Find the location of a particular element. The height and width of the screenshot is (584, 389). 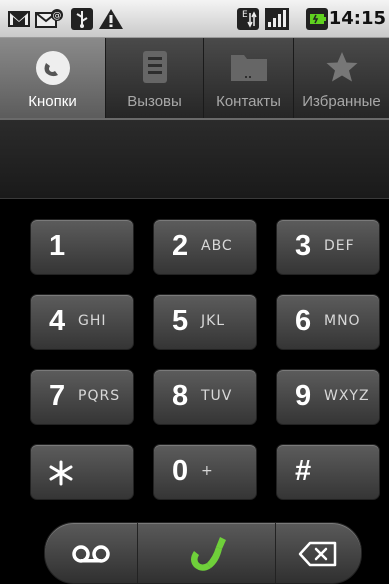

signal-icon is located at coordinates (277, 19).